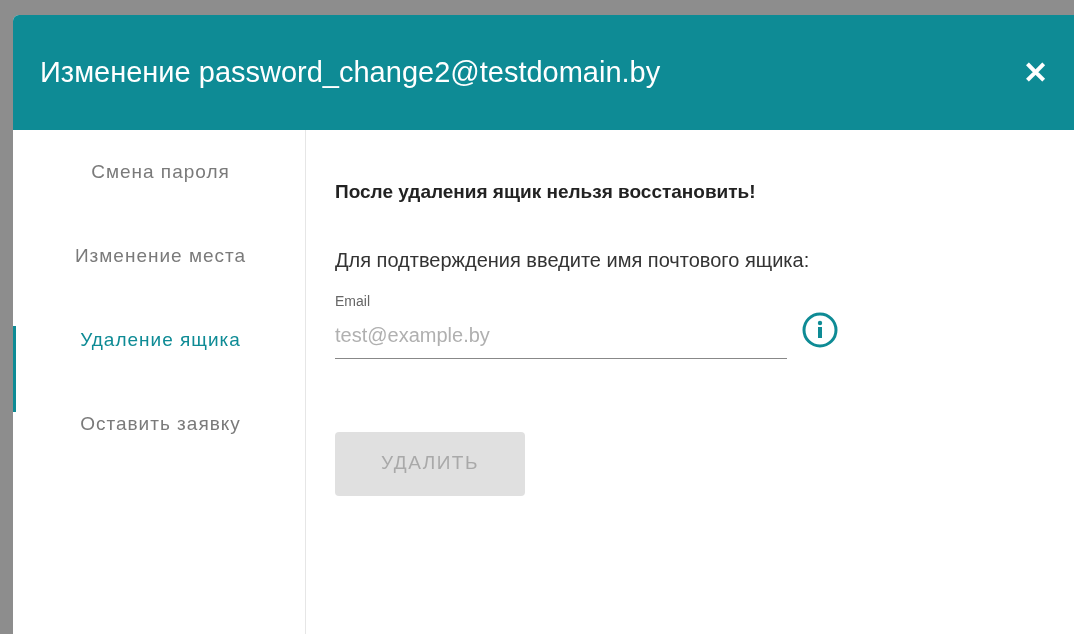 The image size is (1074, 634). I want to click on sidebar-tab: Оставить заявку, so click(159, 453).